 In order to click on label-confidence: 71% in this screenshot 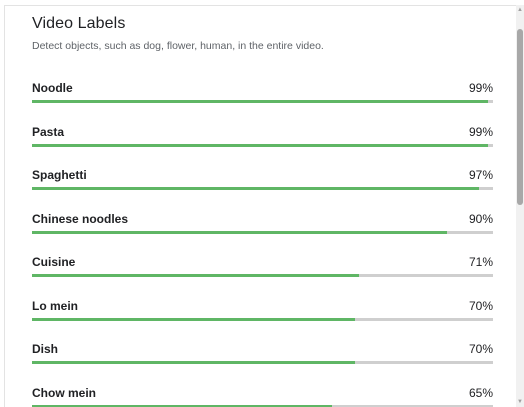, I will do `click(480, 262)`.